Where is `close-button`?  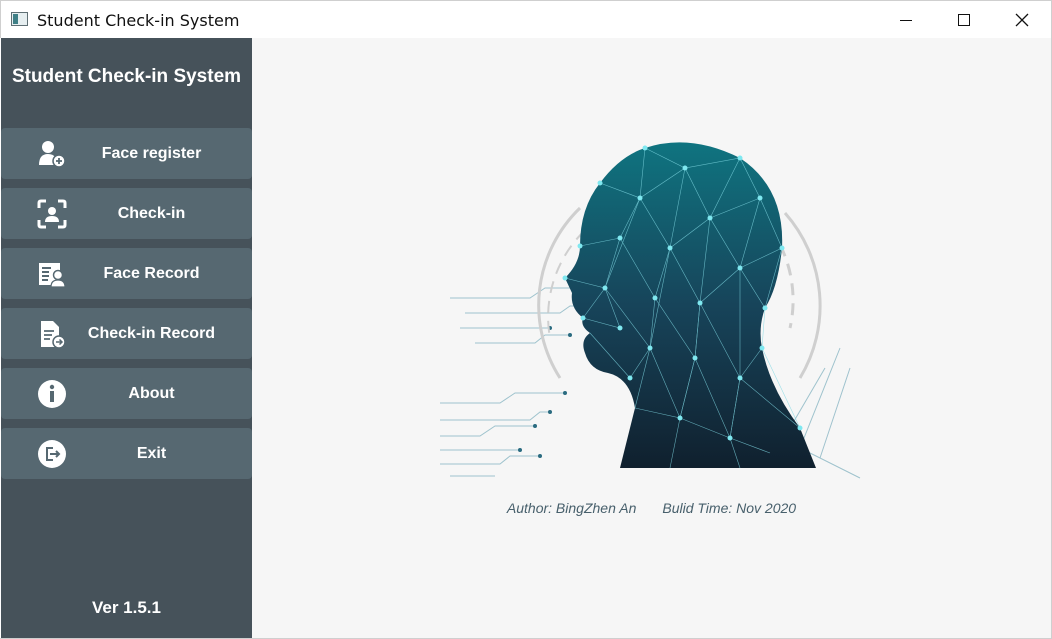
close-button is located at coordinates (1022, 20).